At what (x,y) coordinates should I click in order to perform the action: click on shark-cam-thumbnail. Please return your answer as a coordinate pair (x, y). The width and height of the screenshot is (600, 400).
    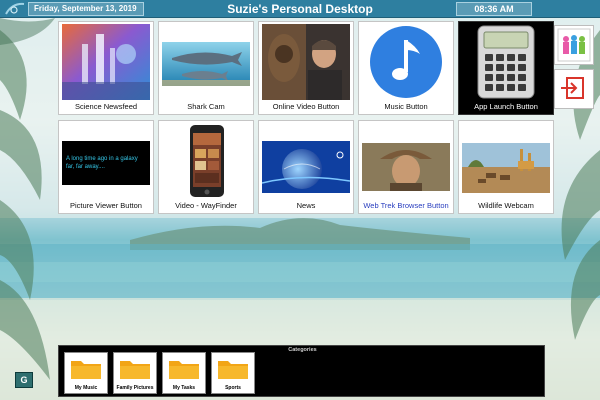
    Looking at the image, I should click on (206, 62).